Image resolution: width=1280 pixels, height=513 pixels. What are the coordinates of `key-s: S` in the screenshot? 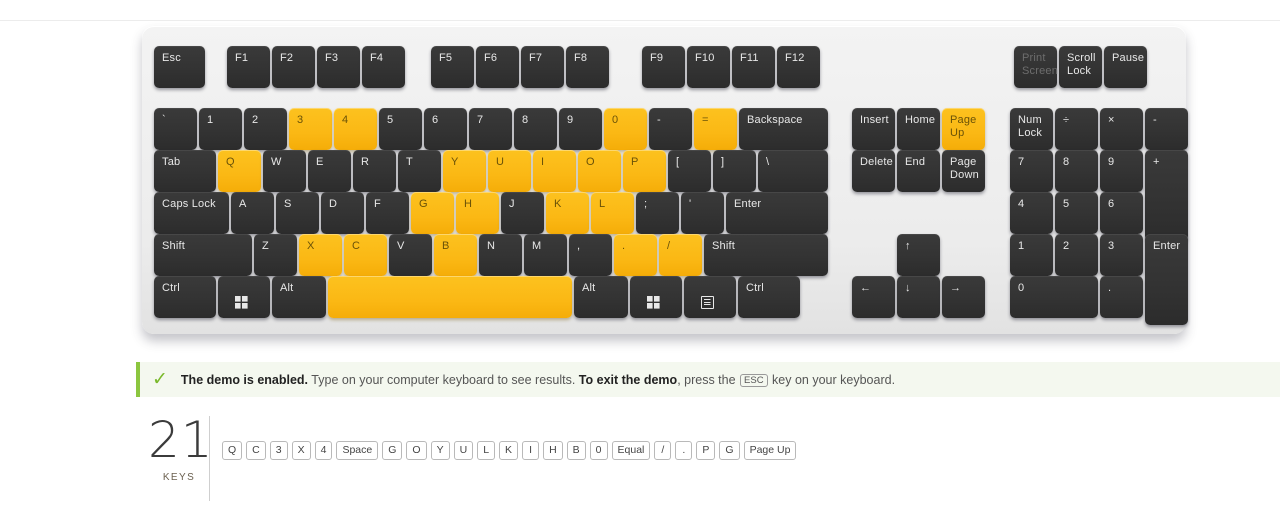 It's located at (297, 213).